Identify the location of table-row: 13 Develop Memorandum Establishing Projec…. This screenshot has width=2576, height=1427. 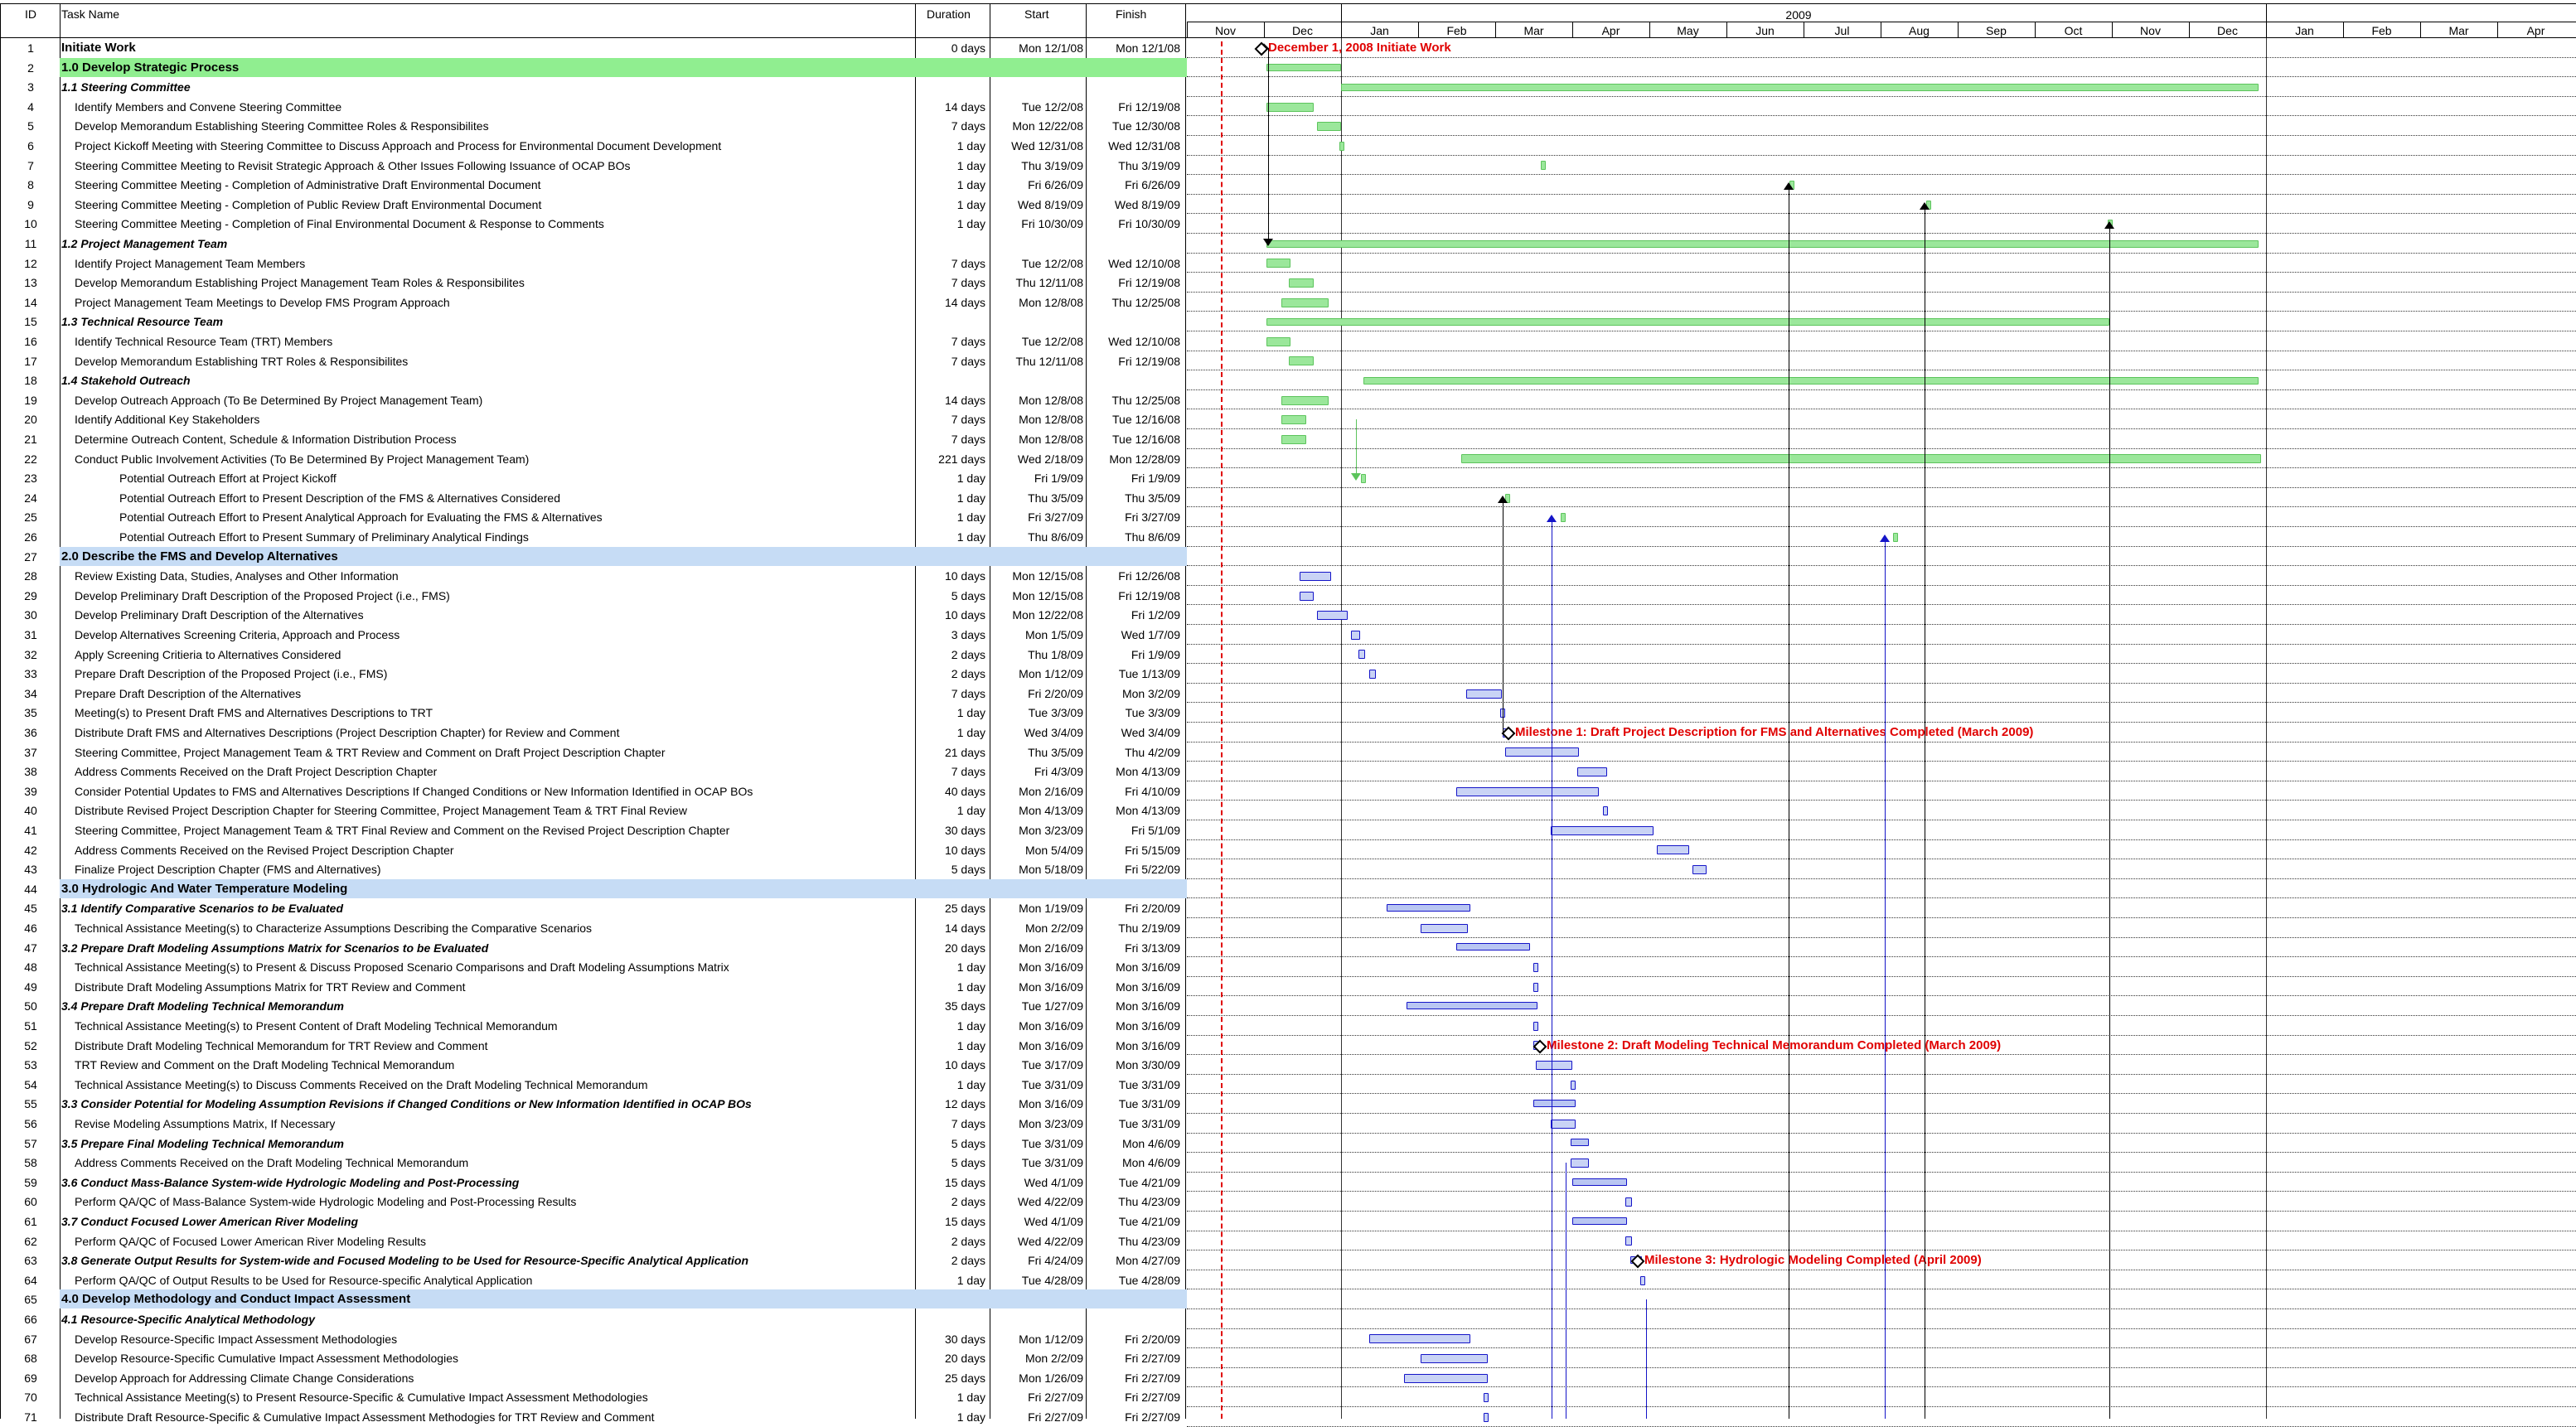
(1288, 283).